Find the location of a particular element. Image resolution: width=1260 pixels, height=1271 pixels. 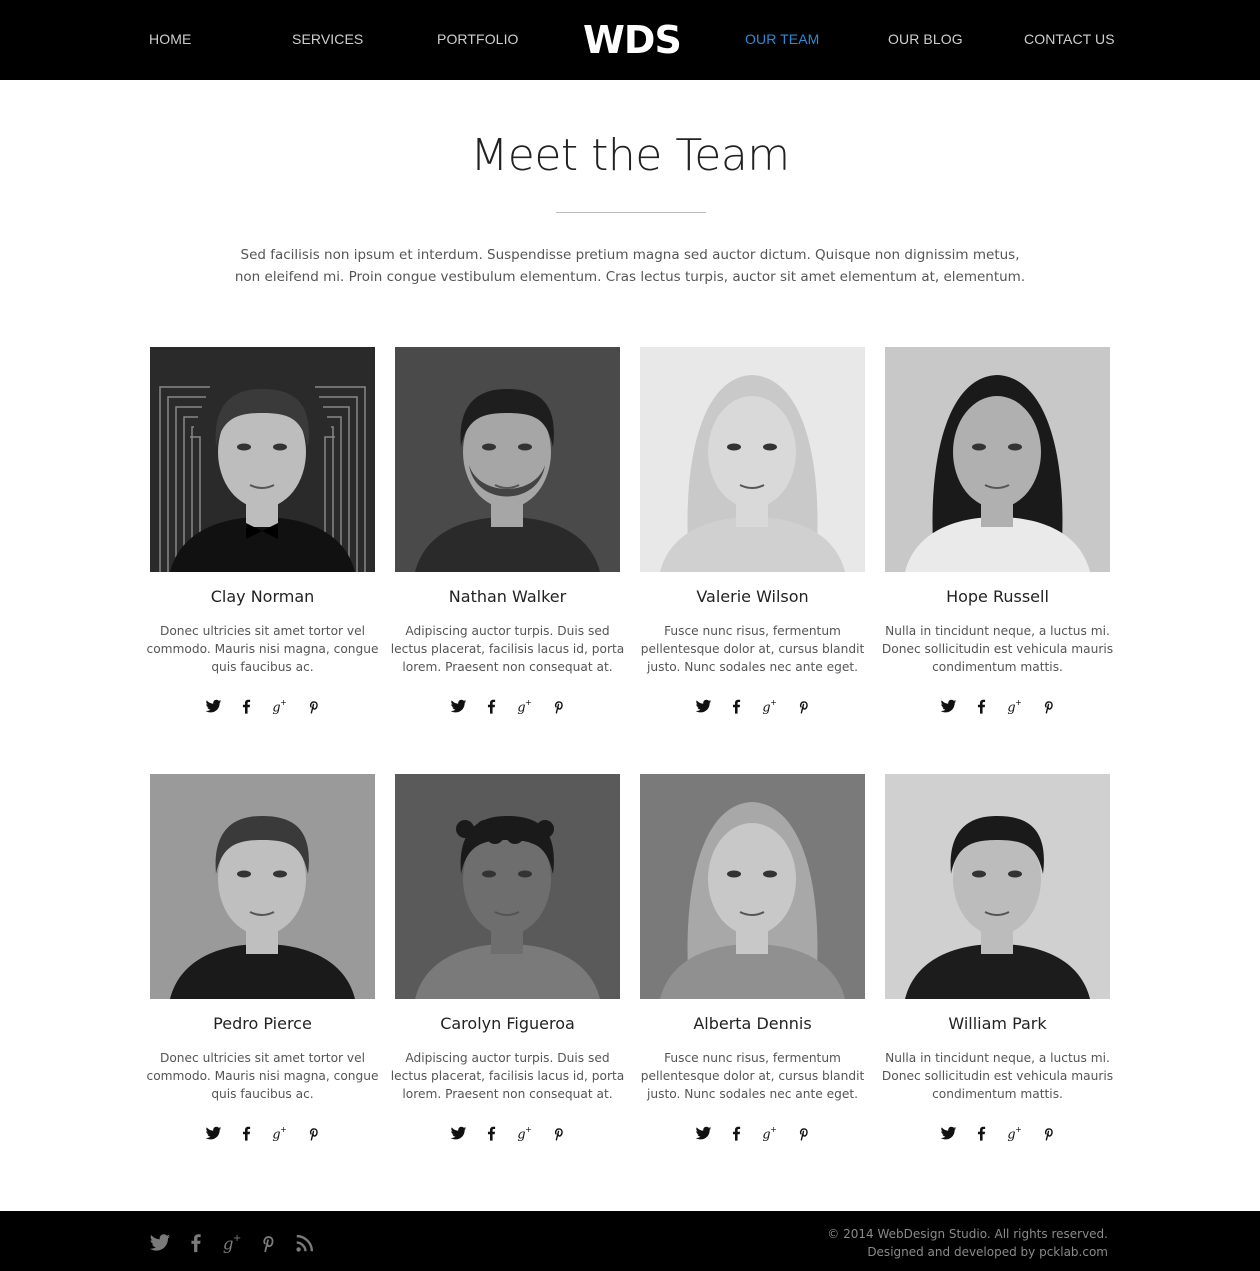

member-name: Nathan Walker is located at coordinates (507, 596).